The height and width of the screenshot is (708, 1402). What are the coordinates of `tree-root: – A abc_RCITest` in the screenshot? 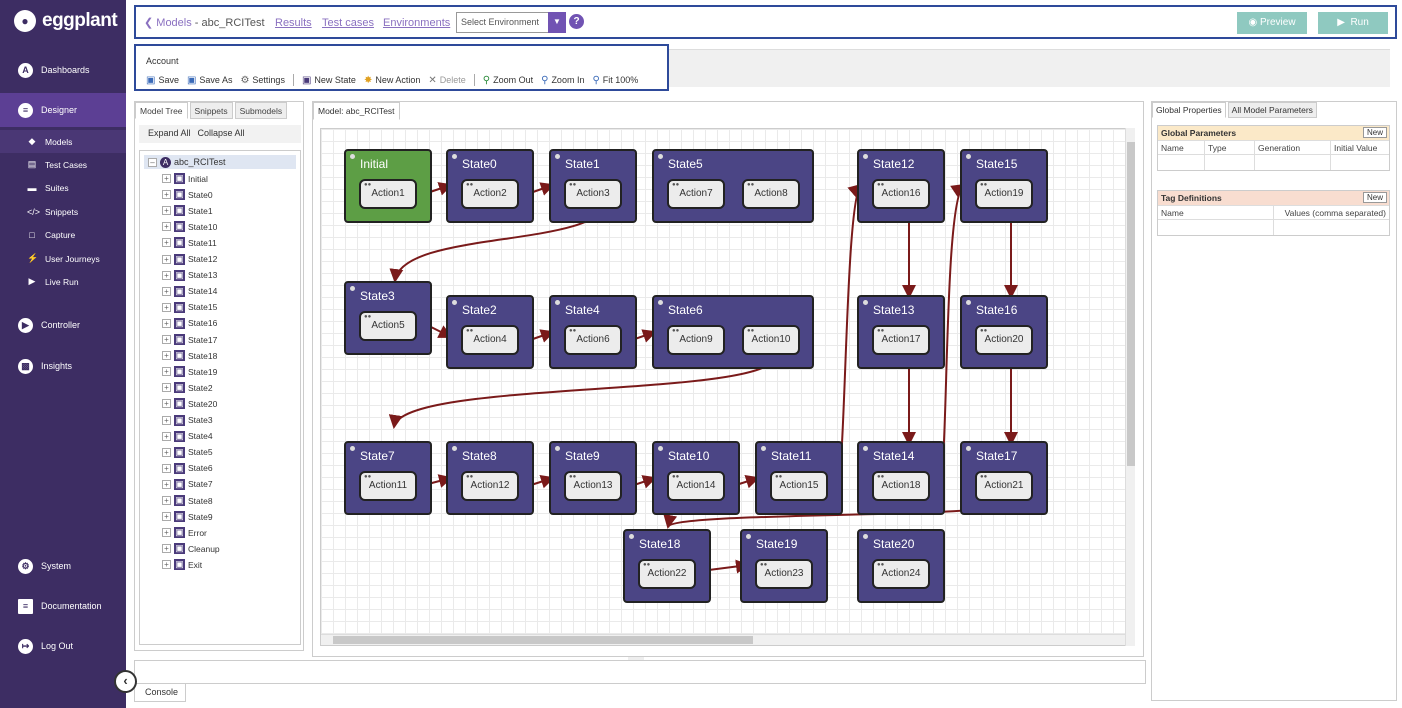 It's located at (220, 162).